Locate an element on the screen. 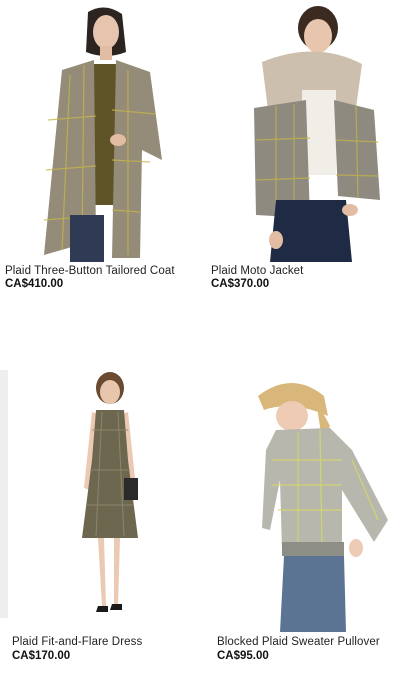  product-price: CA$410.00 is located at coordinates (34, 284).